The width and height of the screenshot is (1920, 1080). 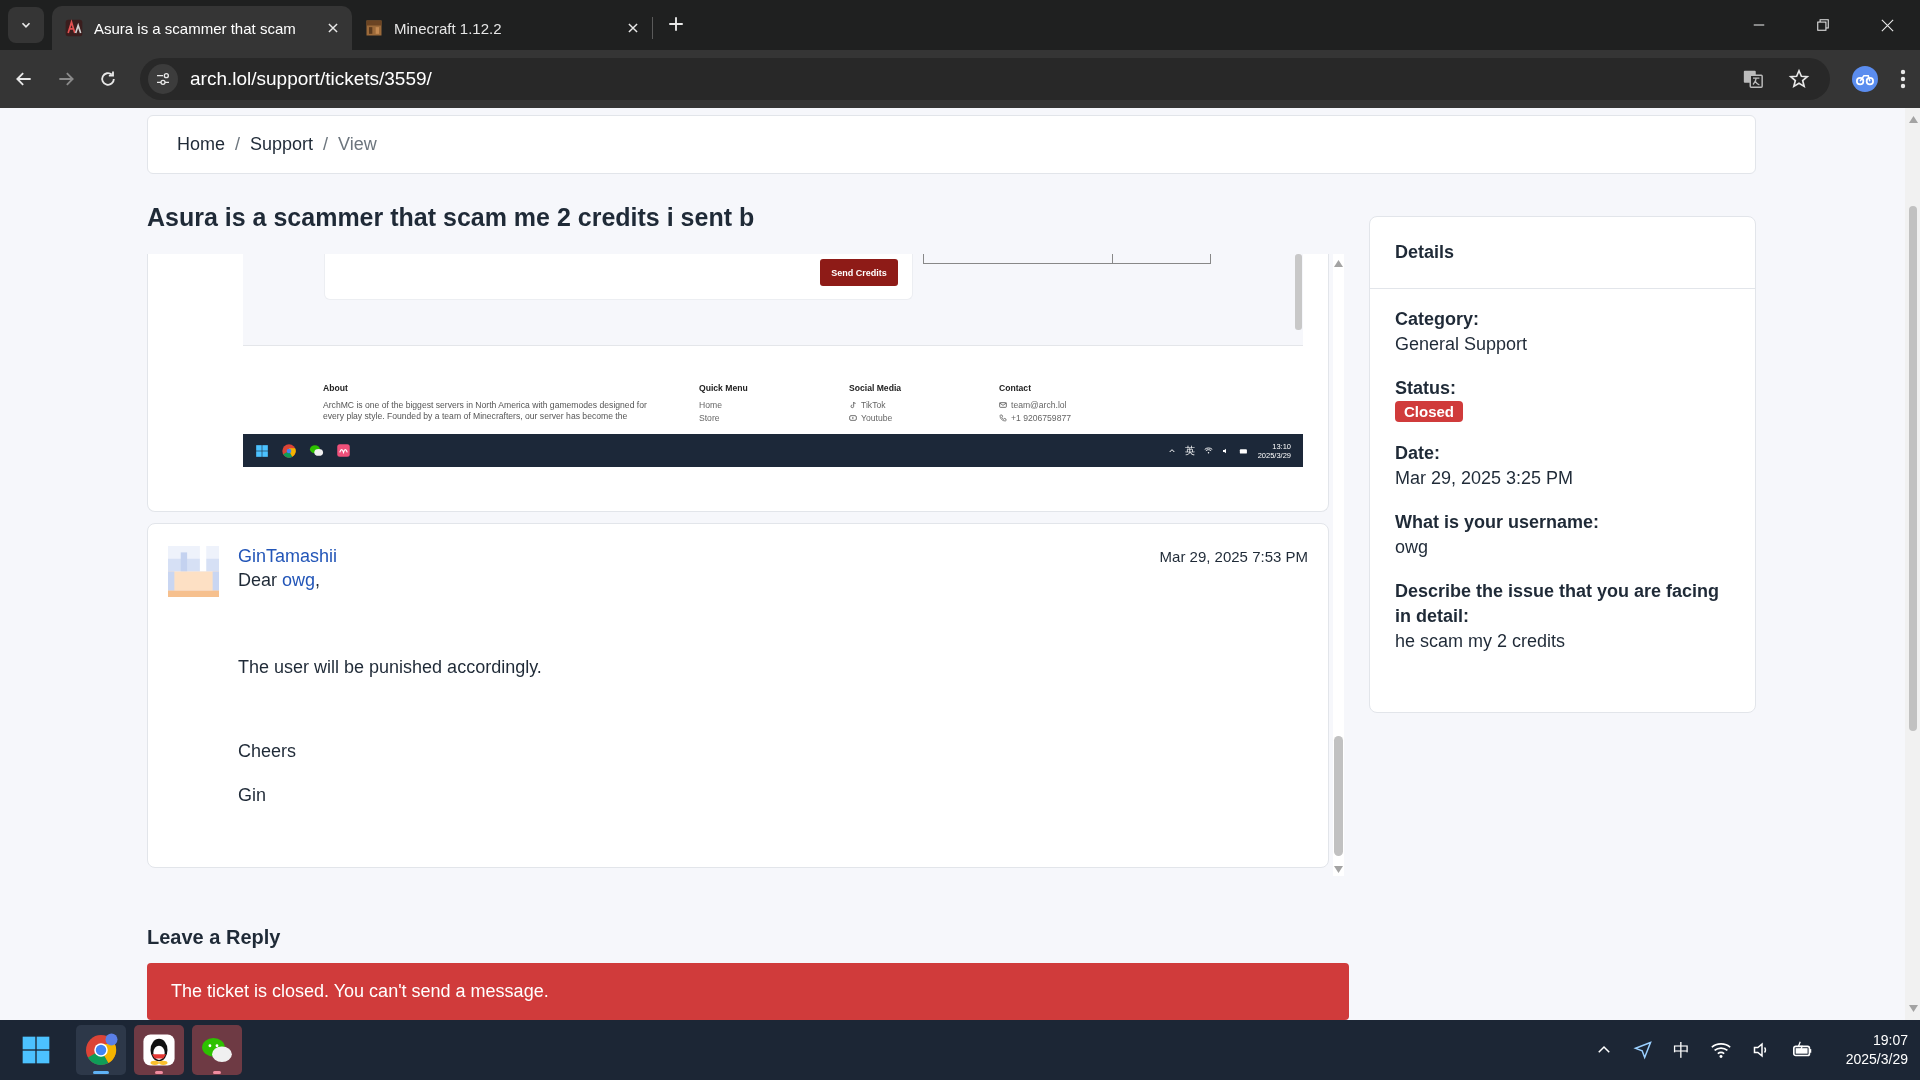 What do you see at coordinates (202, 28) in the screenshot?
I see `browser-tab: Asura is a scammer that scam` at bounding box center [202, 28].